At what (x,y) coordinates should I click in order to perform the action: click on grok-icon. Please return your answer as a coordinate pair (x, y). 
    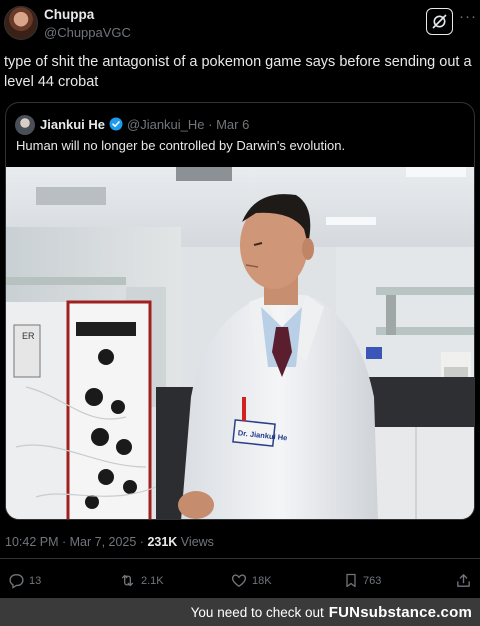
    Looking at the image, I should click on (439, 21).